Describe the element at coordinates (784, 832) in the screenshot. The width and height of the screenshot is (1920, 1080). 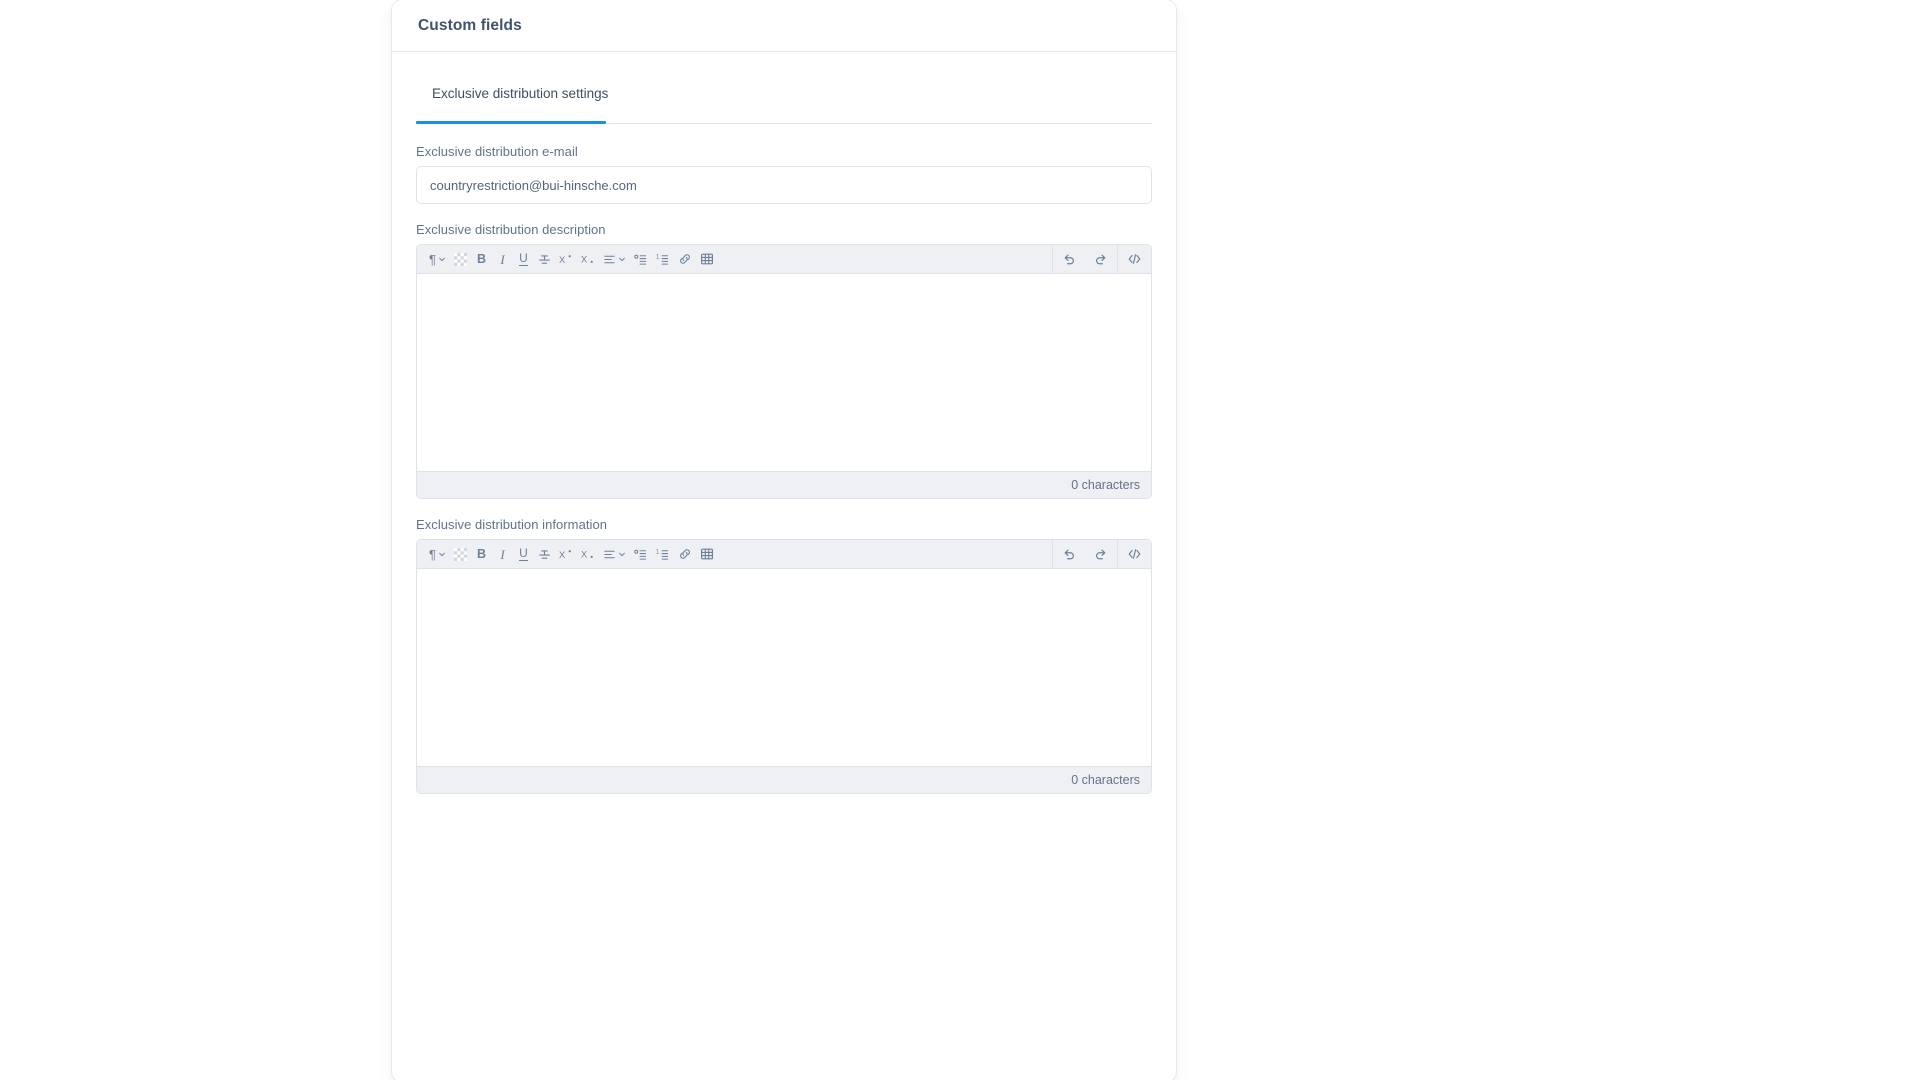
I see `card-bottom-spacer` at that location.